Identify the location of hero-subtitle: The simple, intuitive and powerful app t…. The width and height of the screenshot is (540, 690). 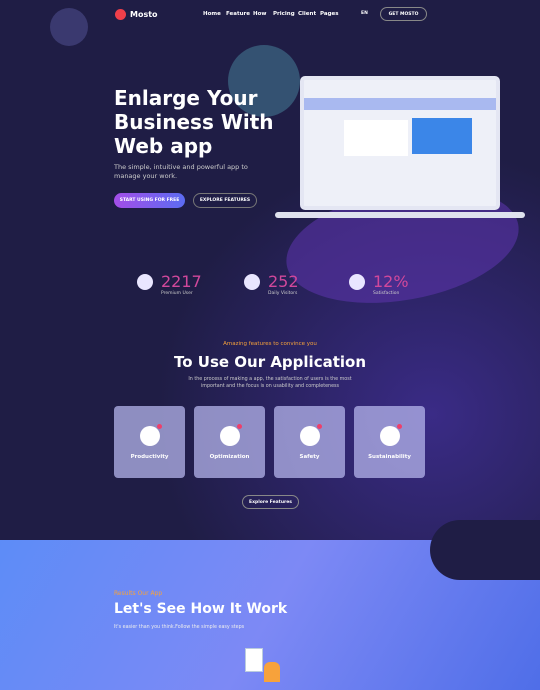
(181, 171).